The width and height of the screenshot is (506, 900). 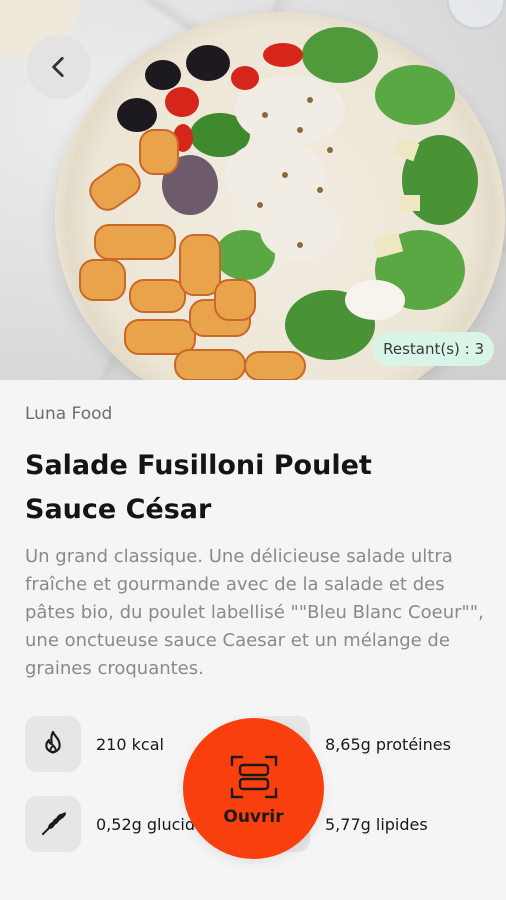 What do you see at coordinates (130, 744) in the screenshot?
I see `kcal-label: 210 kcal` at bounding box center [130, 744].